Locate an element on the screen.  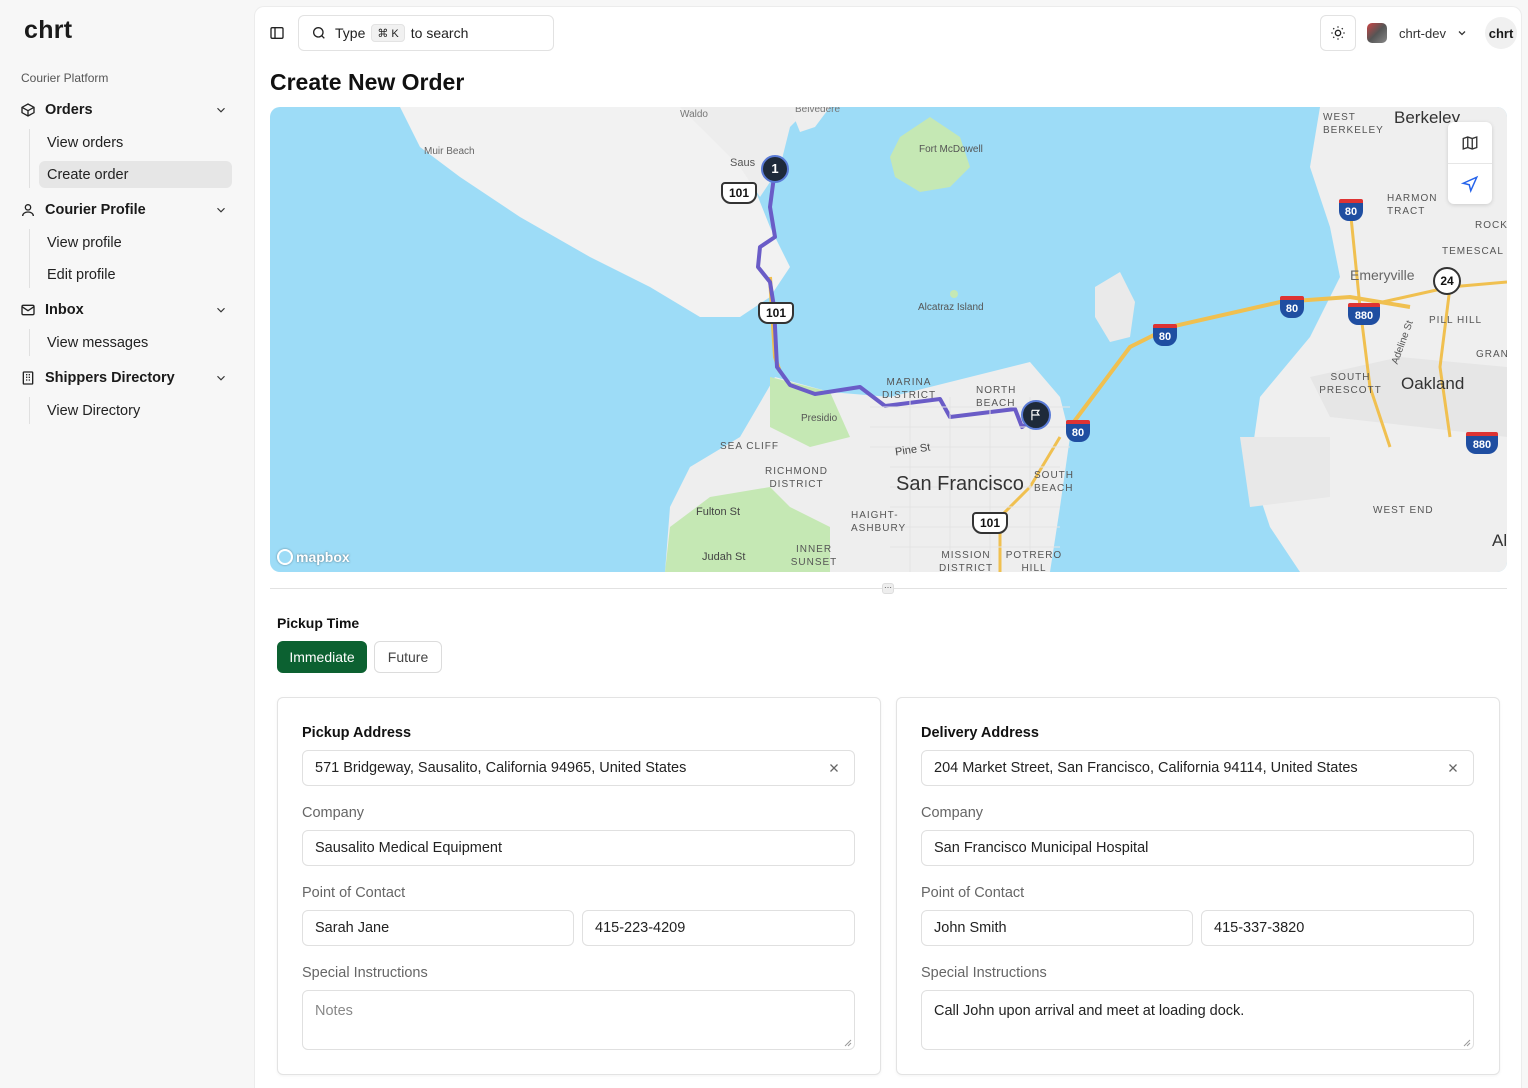
pickup-heading: Pickup Address is located at coordinates (357, 733).